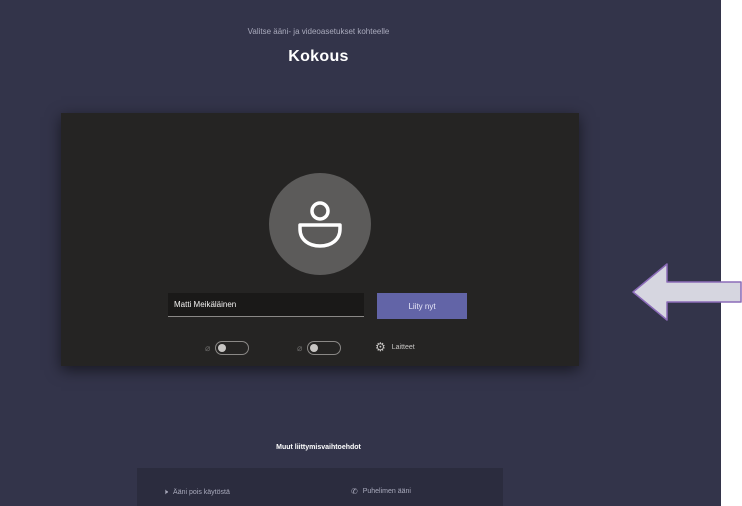 Image resolution: width=742 pixels, height=506 pixels. Describe the element at coordinates (314, 348) in the screenshot. I see `mic-toggle-knob` at that location.